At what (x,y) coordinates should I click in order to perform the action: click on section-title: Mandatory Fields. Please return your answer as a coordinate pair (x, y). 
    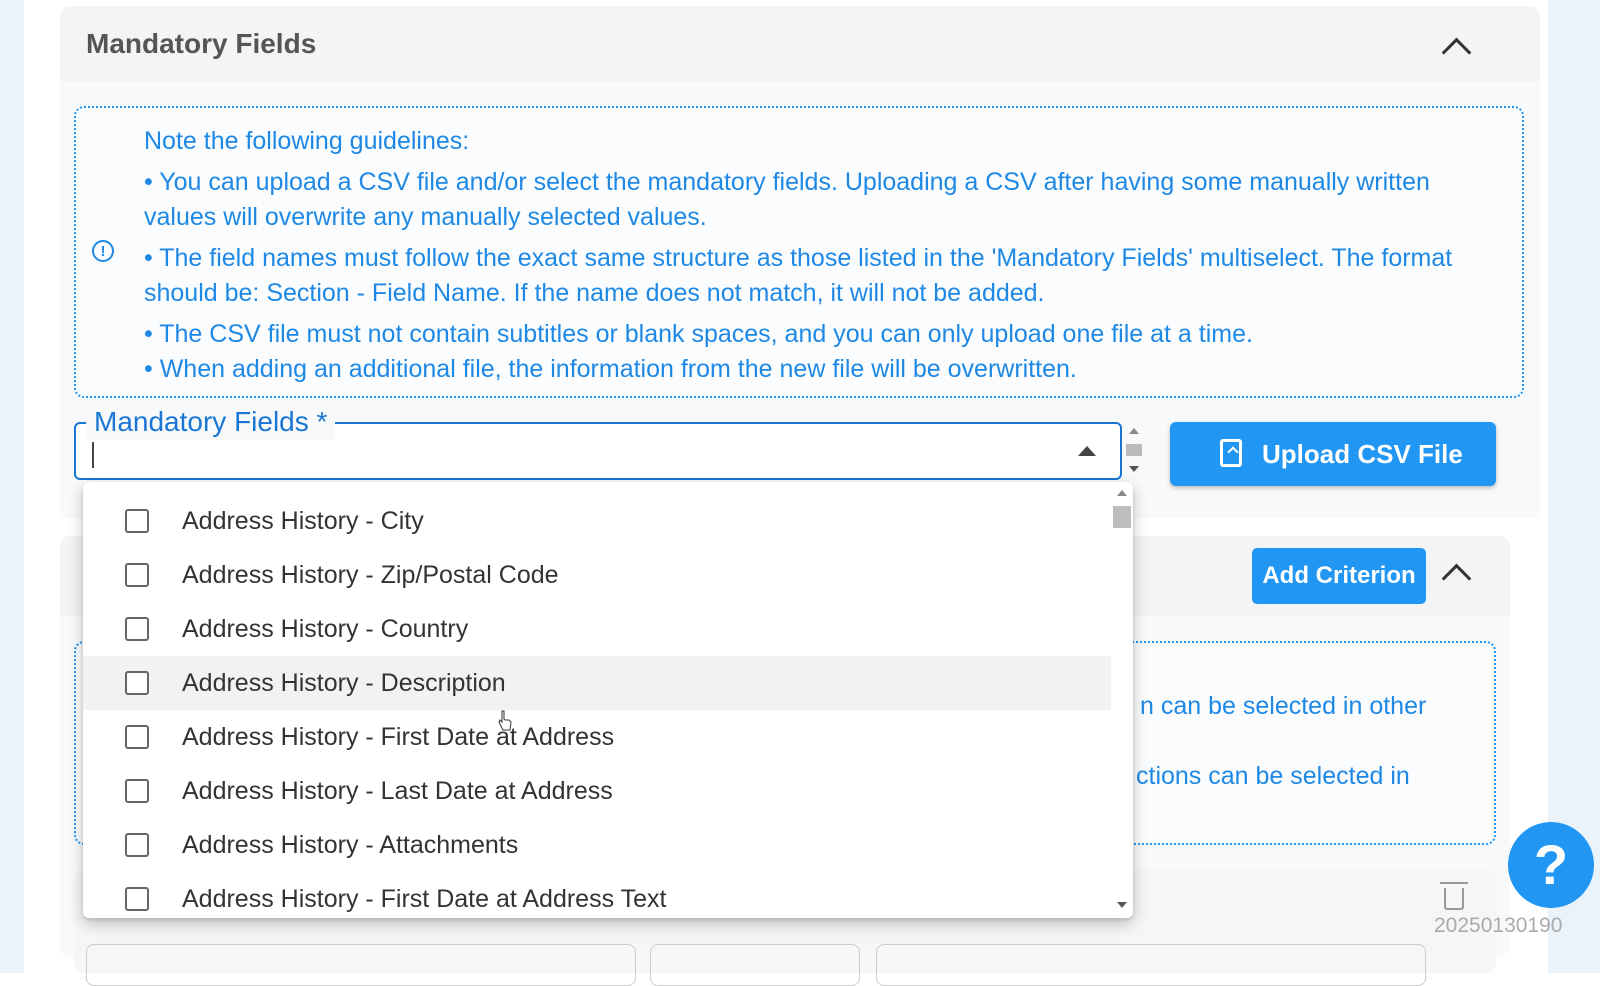
    Looking at the image, I should click on (201, 43).